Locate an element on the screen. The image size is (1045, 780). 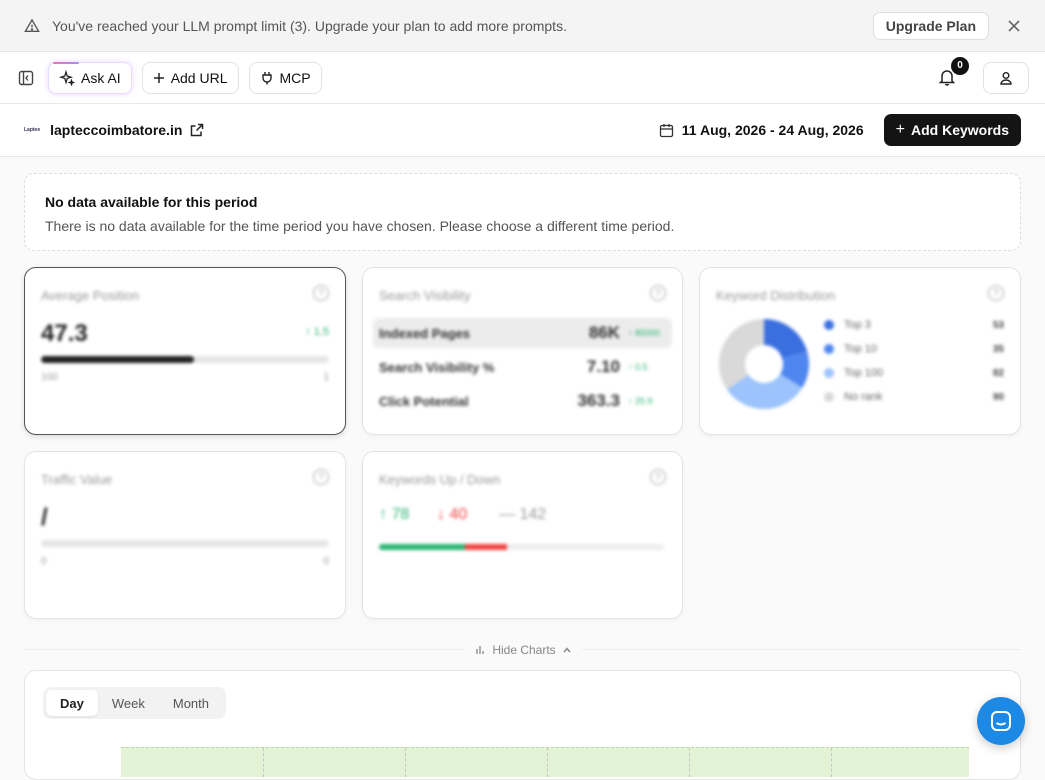
keyword-distribution-donut is located at coordinates (764, 364).